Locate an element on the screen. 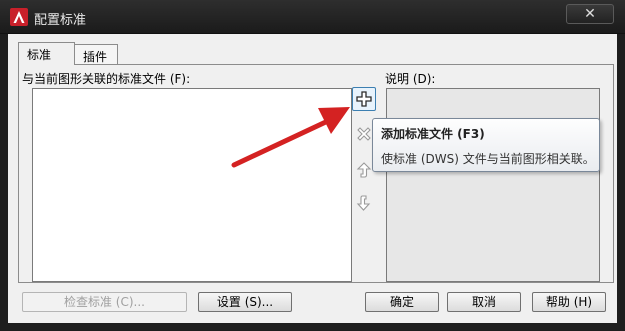 Image resolution: width=625 pixels, height=331 pixels. down-arrow-icon is located at coordinates (363, 203).